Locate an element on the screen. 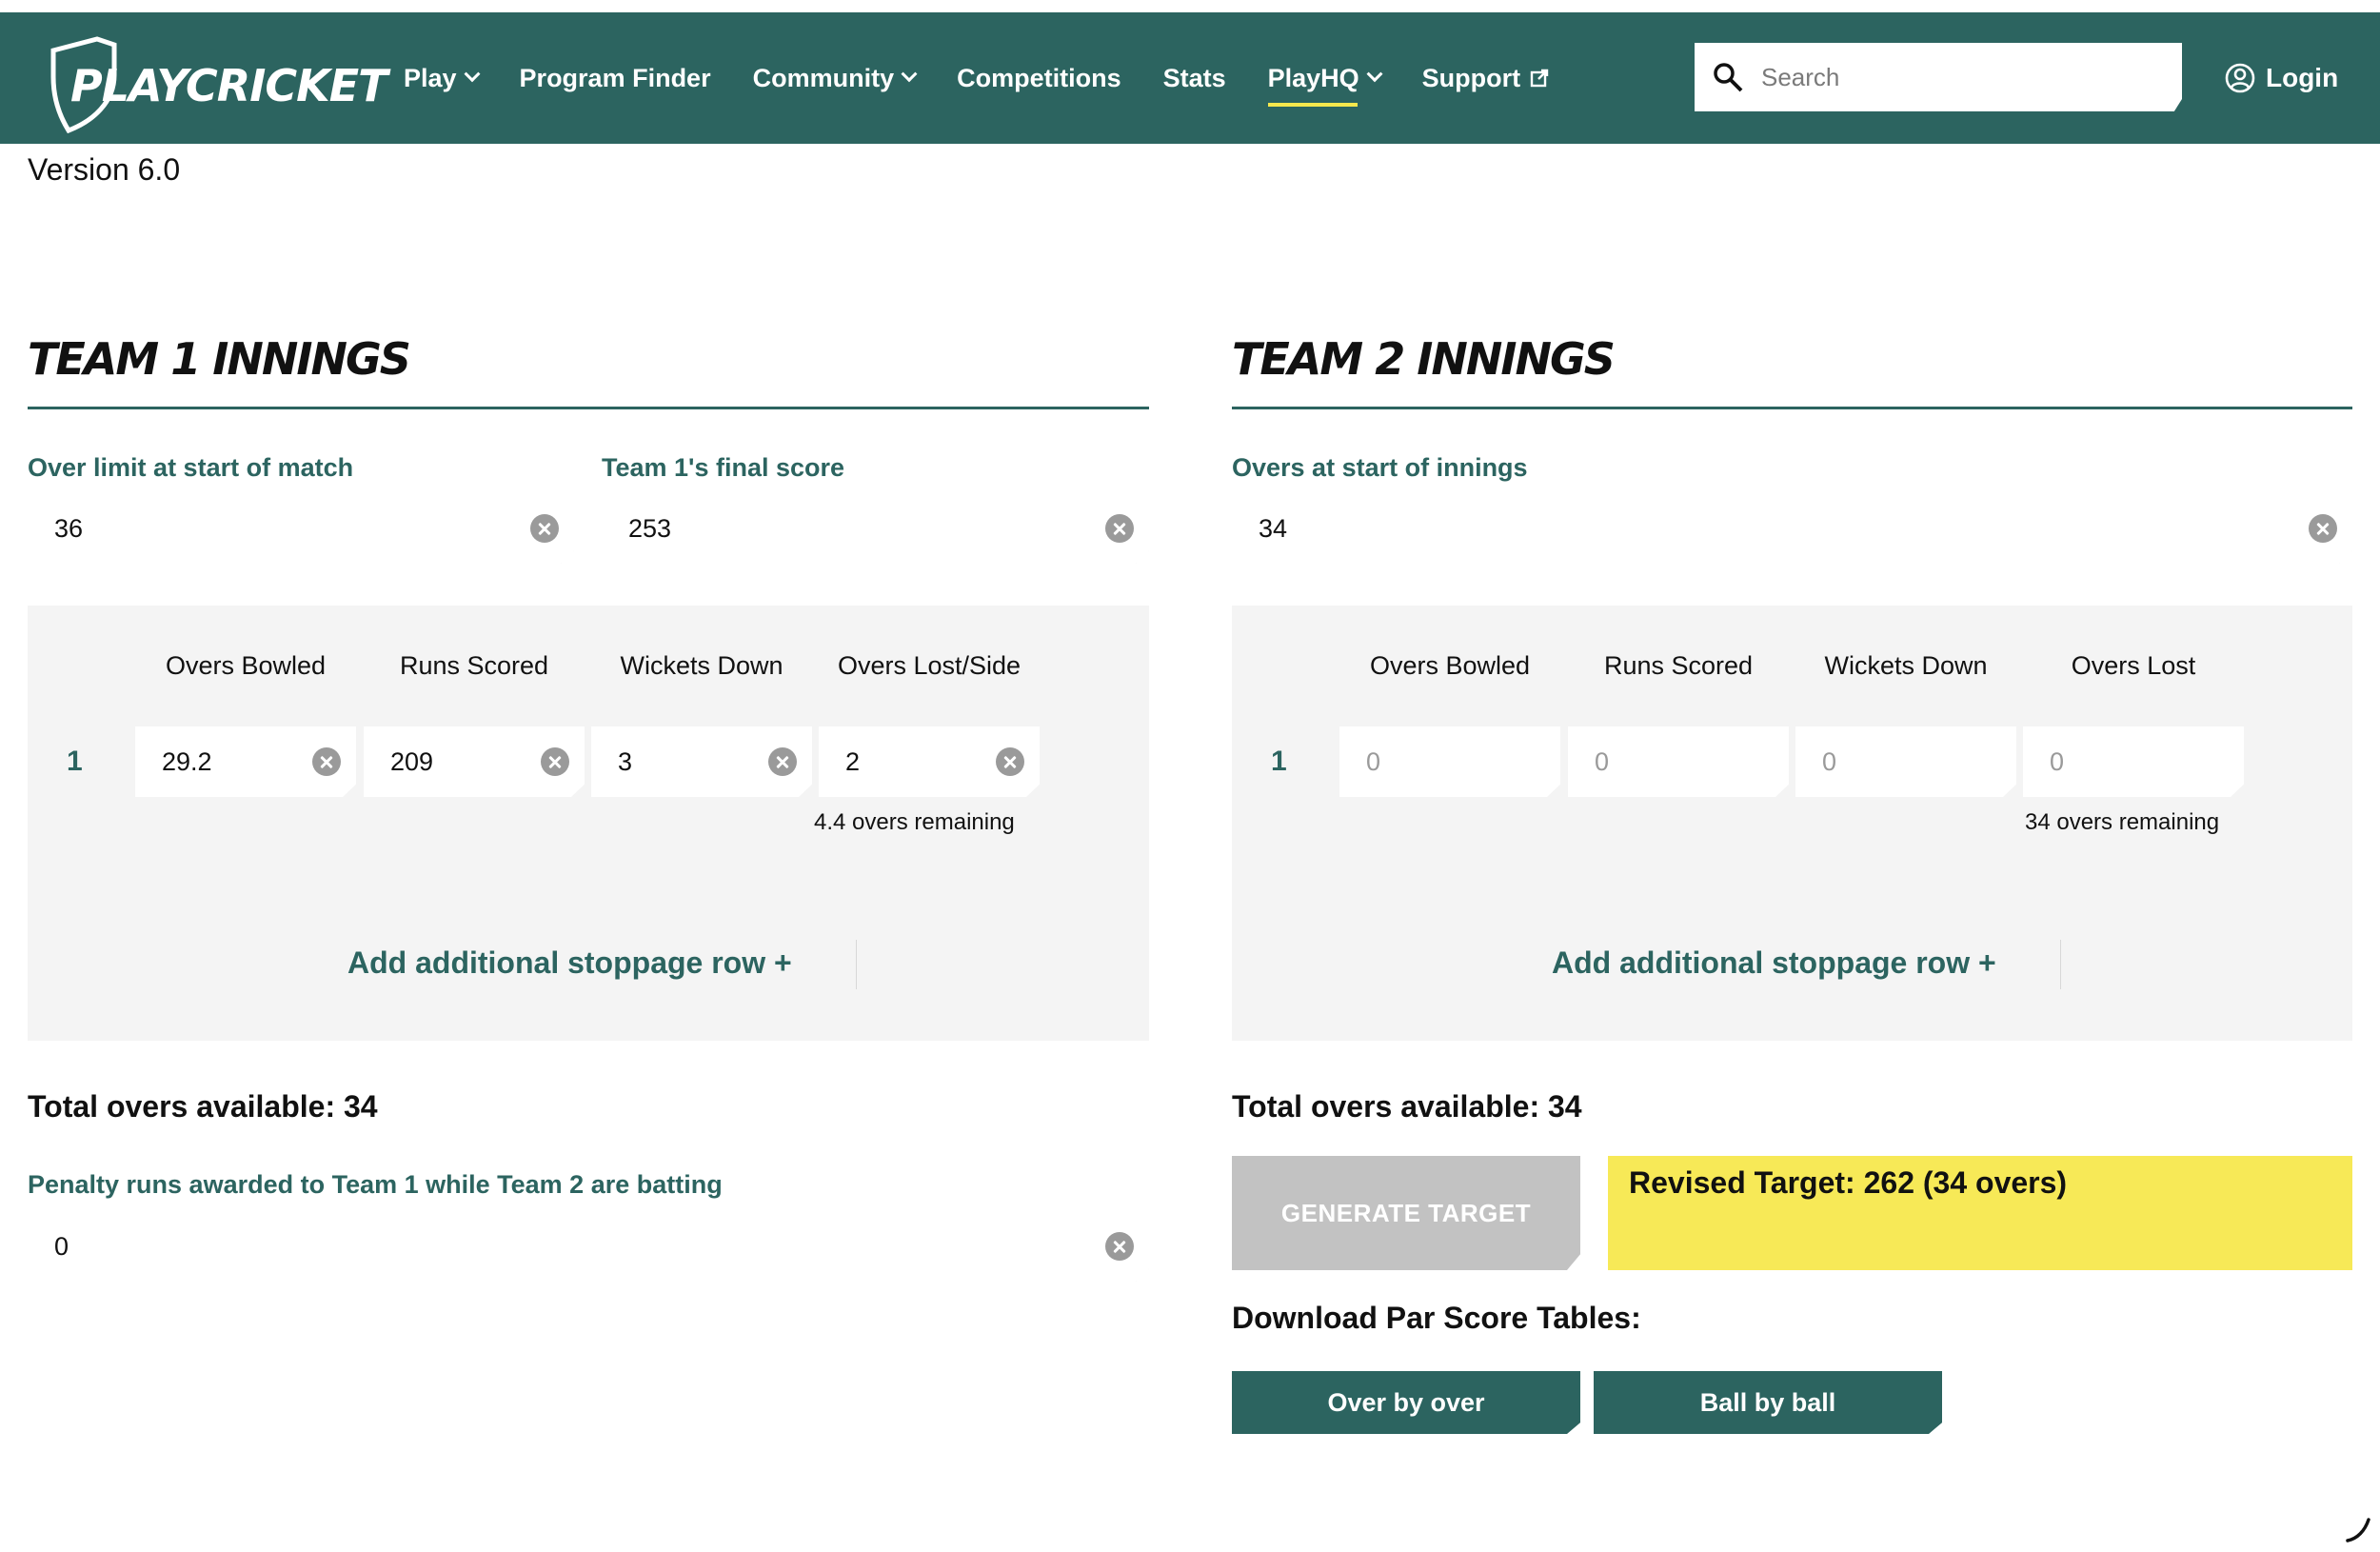 This screenshot has height=1552, width=2380. team1-add-stoppage-row: Add additional stoppage row + is located at coordinates (569, 963).